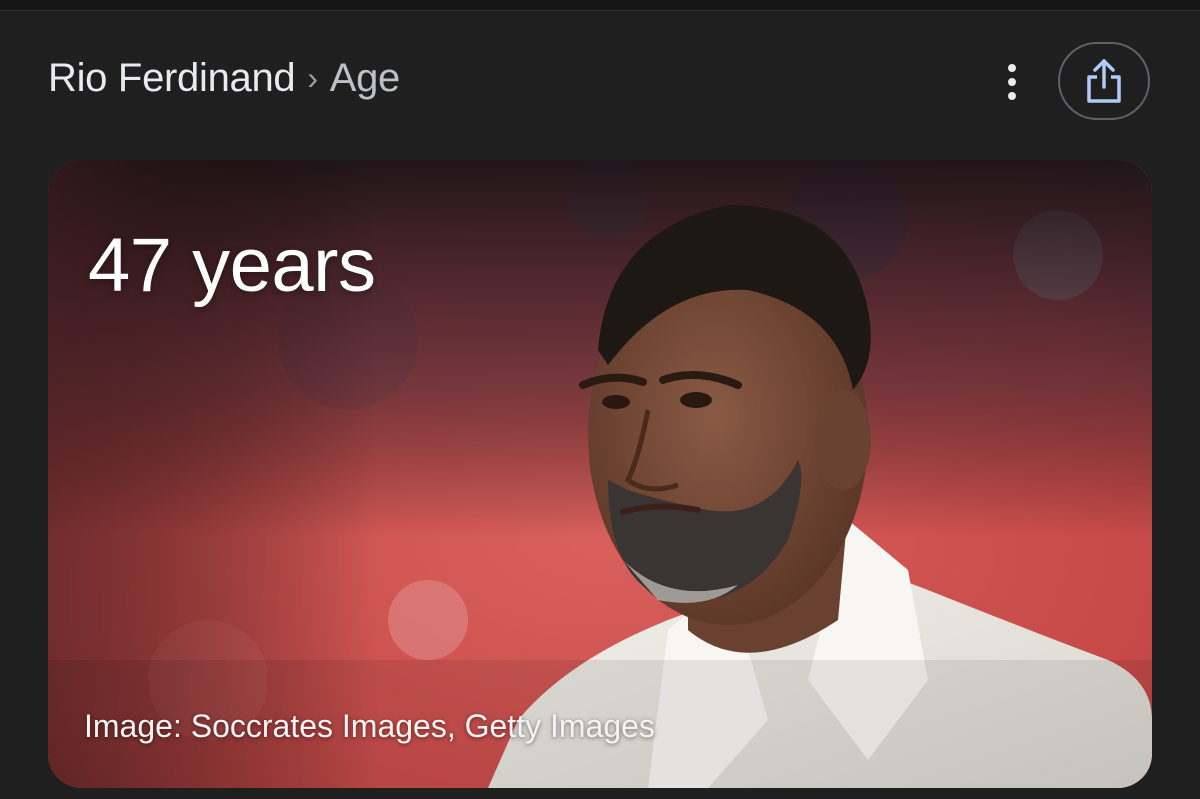  What do you see at coordinates (365, 78) in the screenshot?
I see `breadcrumb-attribute: Age` at bounding box center [365, 78].